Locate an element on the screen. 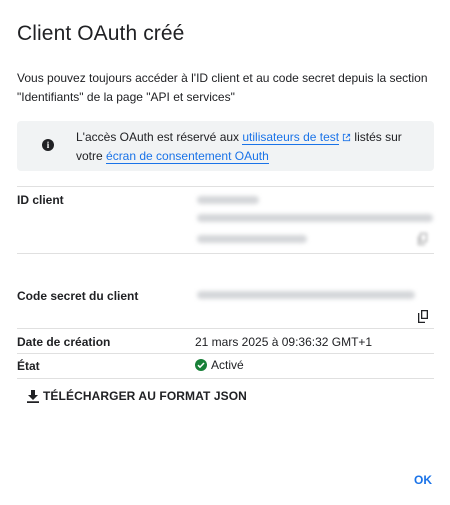 The height and width of the screenshot is (505, 450). client-id-label: ID client is located at coordinates (40, 200).